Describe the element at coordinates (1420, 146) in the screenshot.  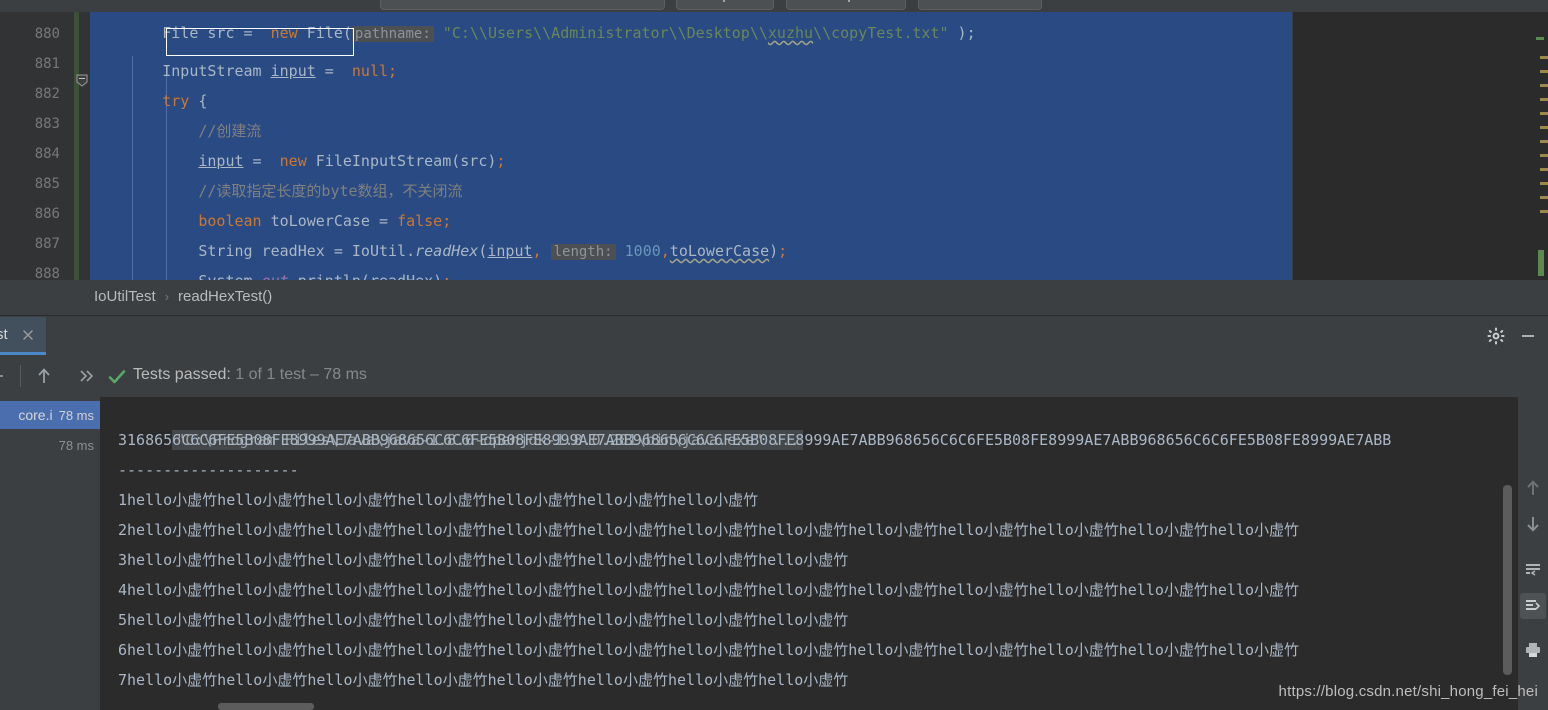
I see `editor-minimap-scrollbar` at that location.